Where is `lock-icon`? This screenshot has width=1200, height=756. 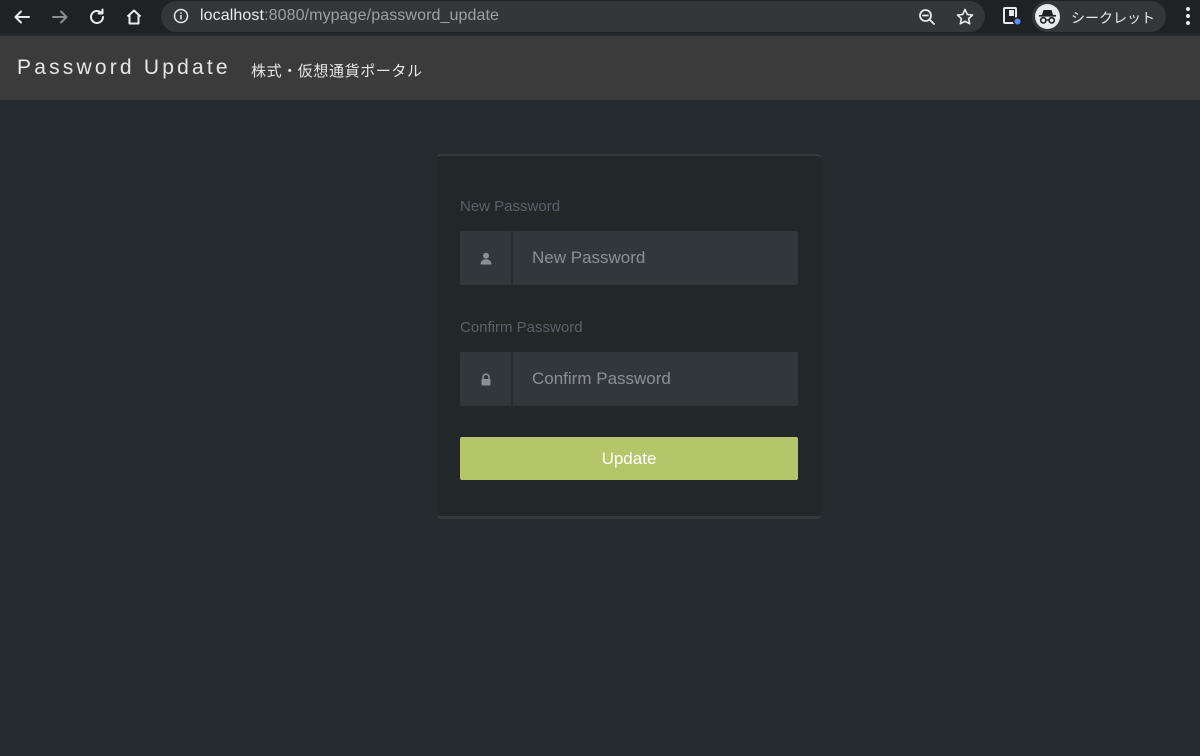
lock-icon is located at coordinates (485, 378).